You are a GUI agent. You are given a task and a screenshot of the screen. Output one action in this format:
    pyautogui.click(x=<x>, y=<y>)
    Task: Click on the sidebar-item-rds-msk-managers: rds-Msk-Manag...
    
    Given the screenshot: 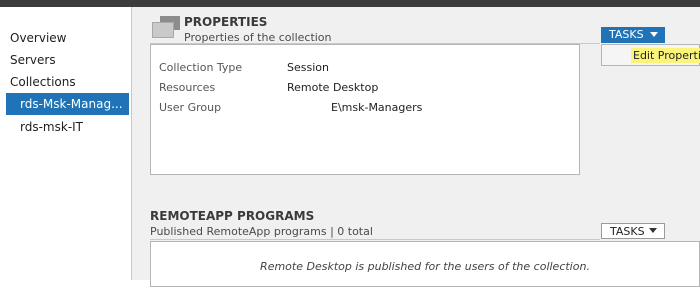 What is the action you would take?
    pyautogui.click(x=67, y=104)
    